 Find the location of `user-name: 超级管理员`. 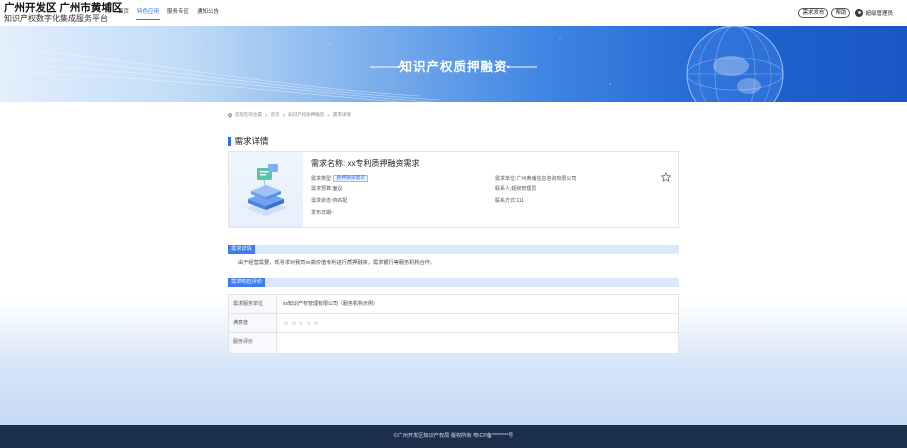

user-name: 超级管理员 is located at coordinates (879, 14).